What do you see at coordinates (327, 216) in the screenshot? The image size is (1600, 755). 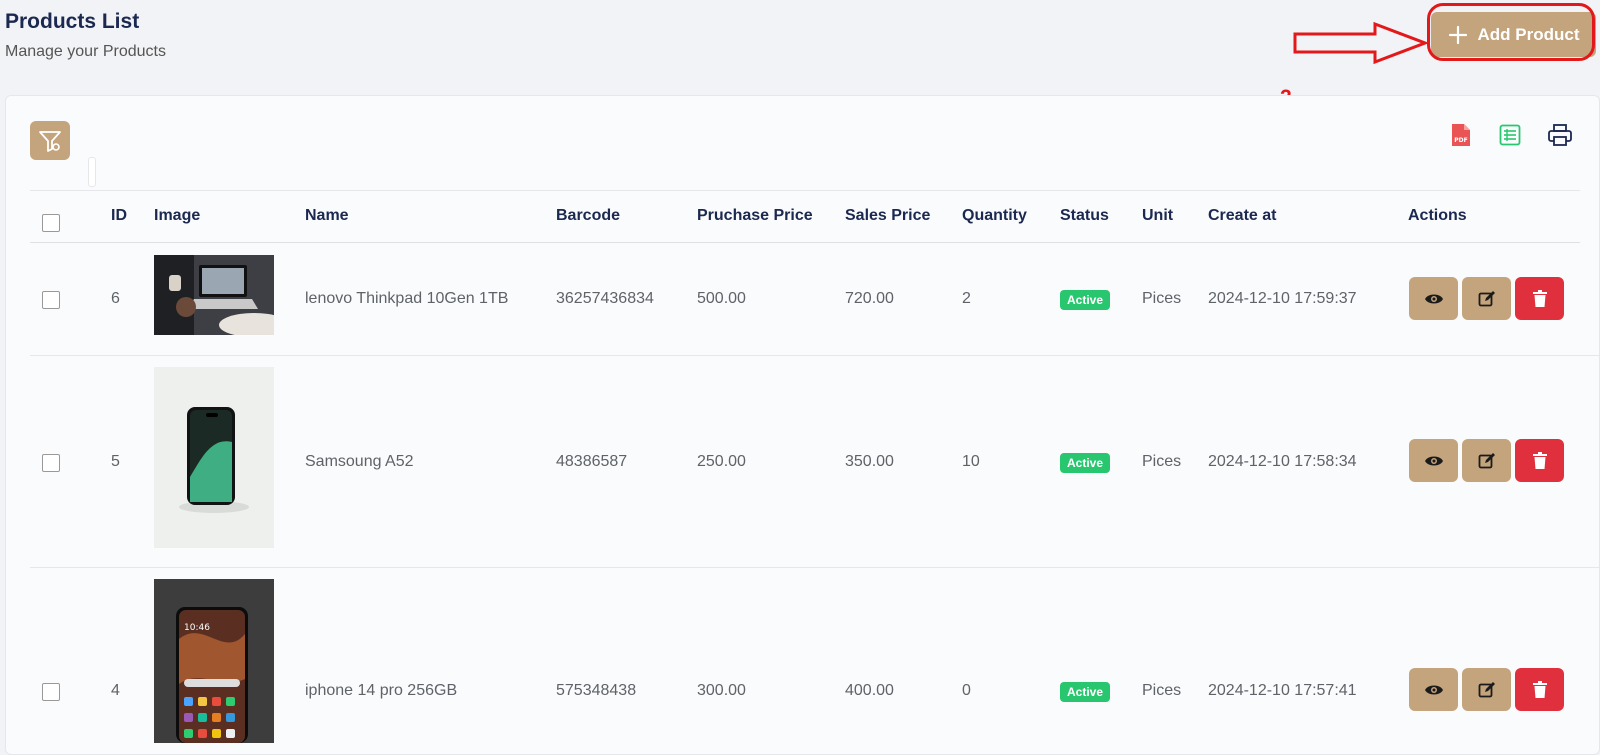 I see `column-header-name: Name` at bounding box center [327, 216].